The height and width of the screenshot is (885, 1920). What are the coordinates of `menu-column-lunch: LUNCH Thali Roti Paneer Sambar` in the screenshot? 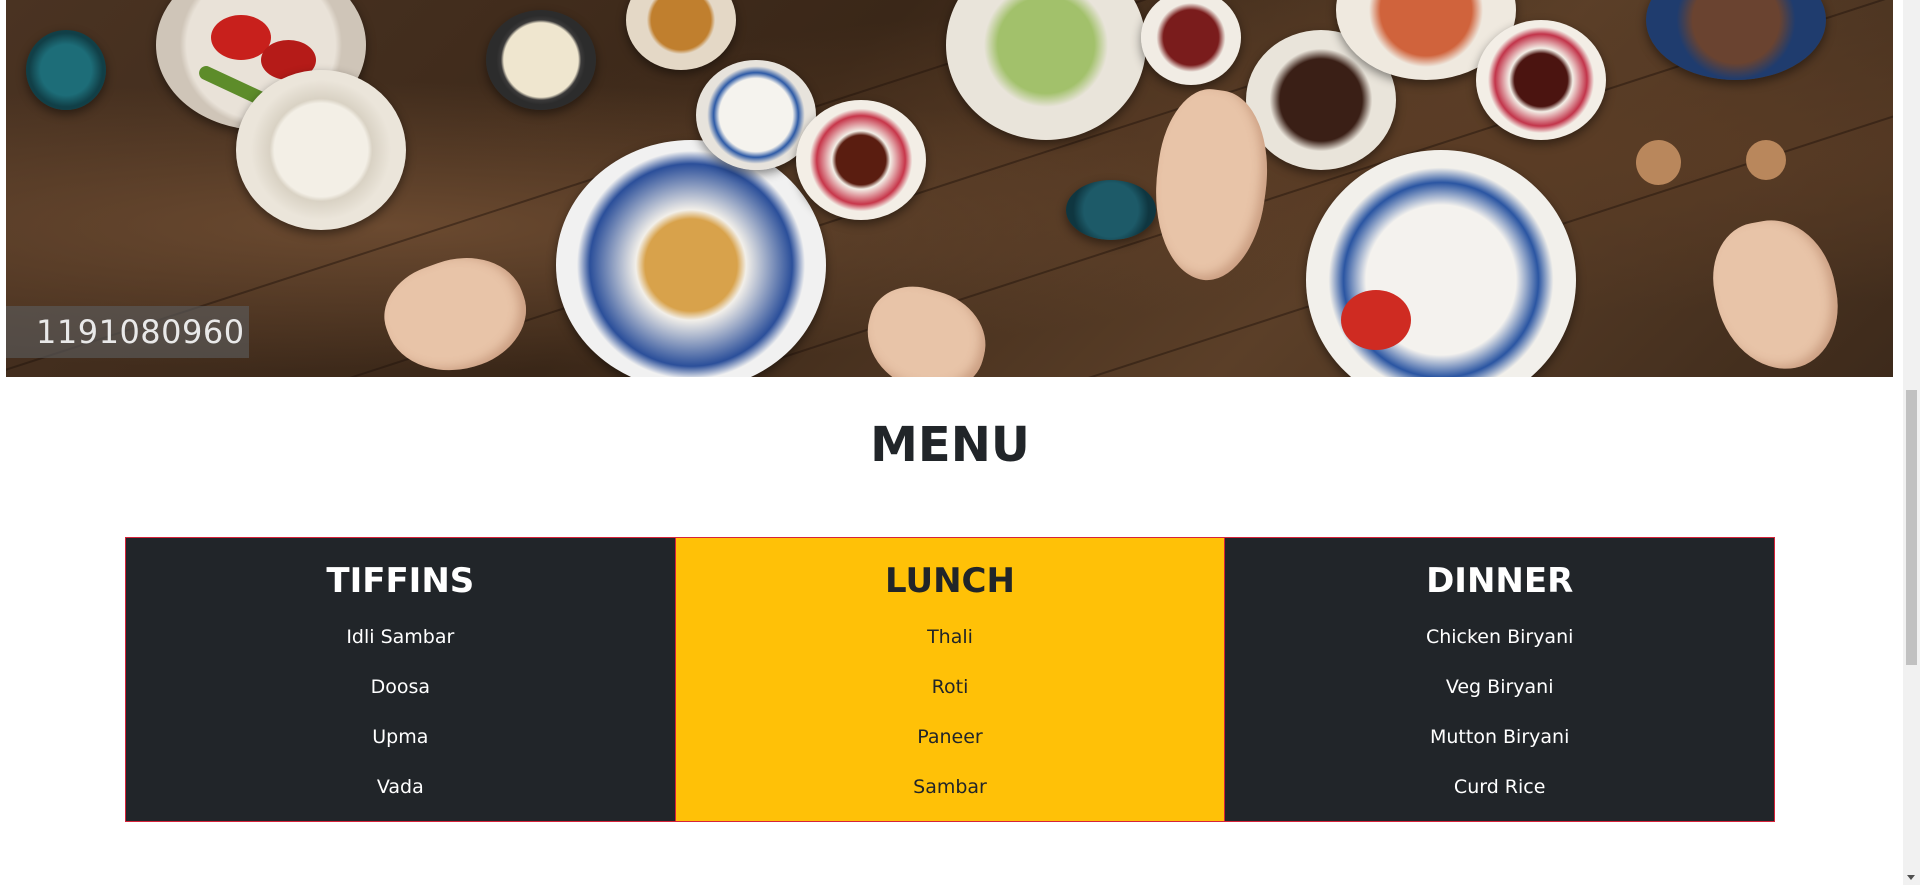 It's located at (950, 679).